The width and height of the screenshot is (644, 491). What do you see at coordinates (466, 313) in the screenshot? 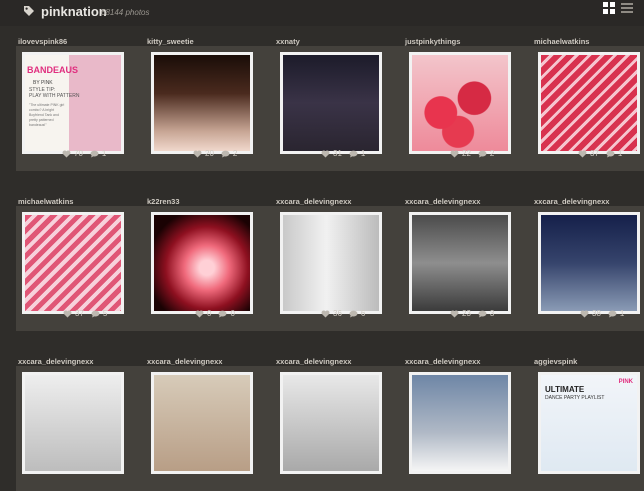
I see `like-count: 23` at bounding box center [466, 313].